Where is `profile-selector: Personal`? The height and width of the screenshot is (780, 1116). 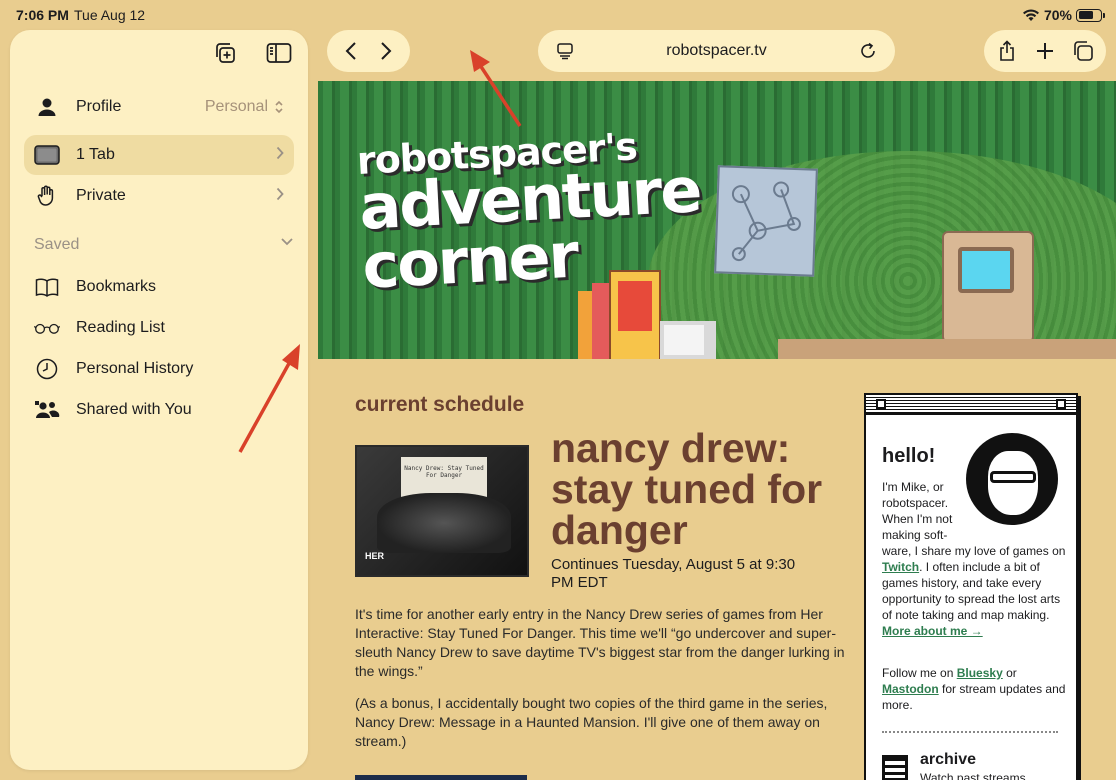 profile-selector: Personal is located at coordinates (244, 107).